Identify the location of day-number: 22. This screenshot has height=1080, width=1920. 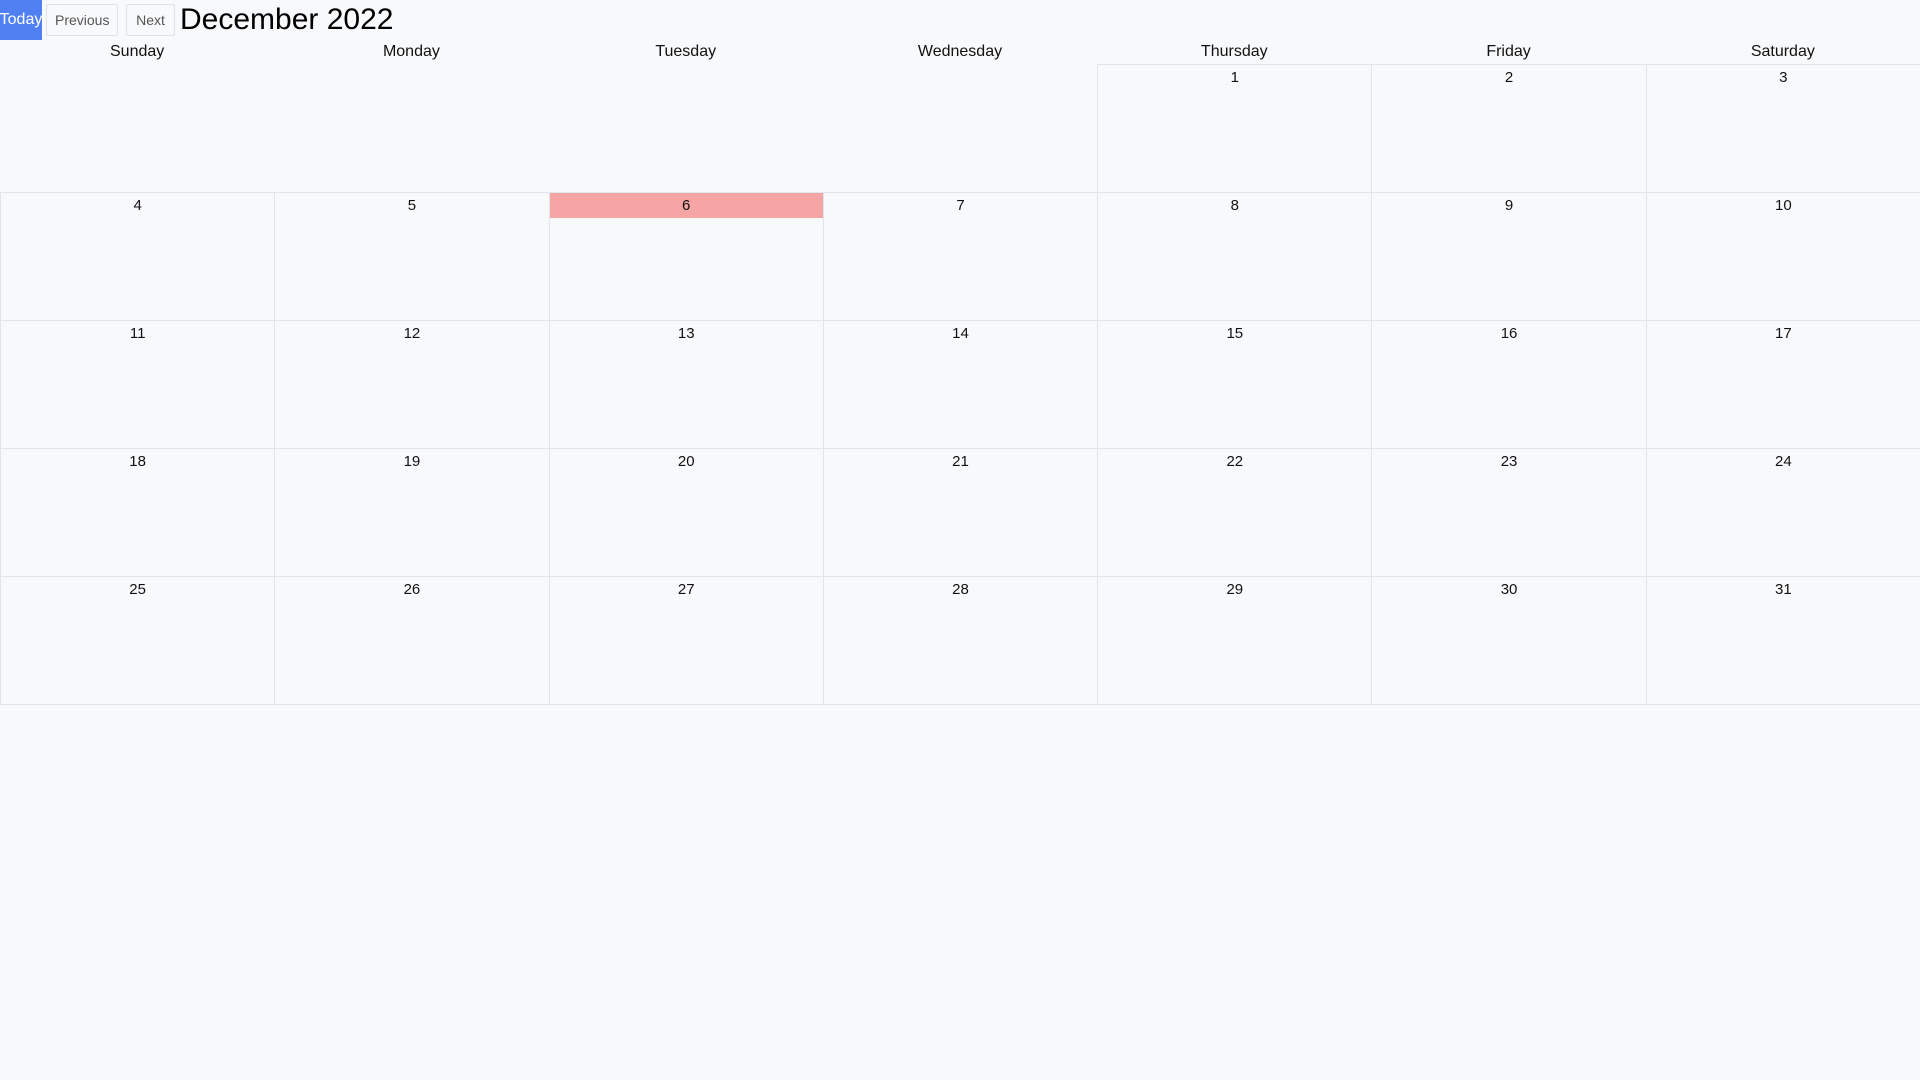
(1235, 461).